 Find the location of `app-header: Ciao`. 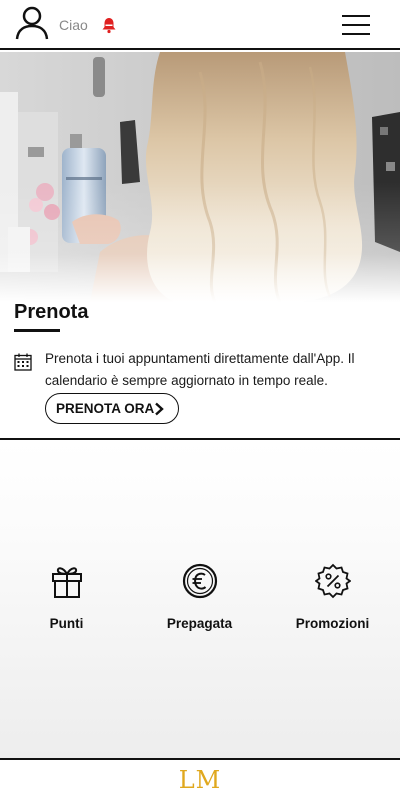

app-header: Ciao is located at coordinates (200, 25).